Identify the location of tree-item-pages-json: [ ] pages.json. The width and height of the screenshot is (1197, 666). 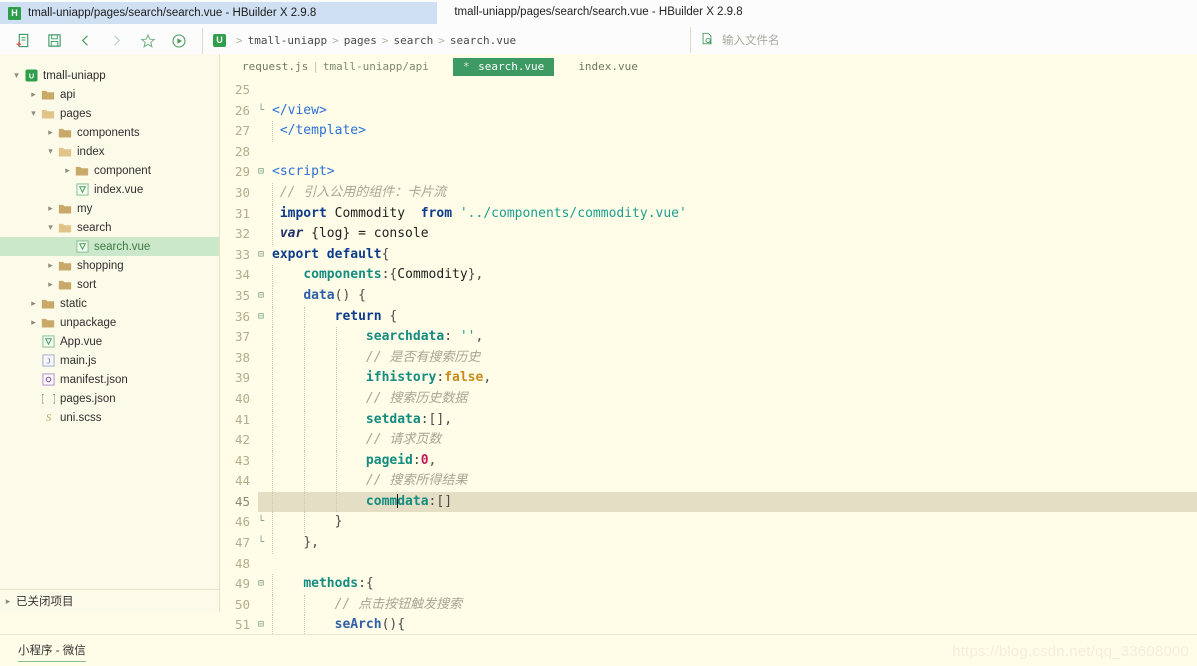
(109, 398).